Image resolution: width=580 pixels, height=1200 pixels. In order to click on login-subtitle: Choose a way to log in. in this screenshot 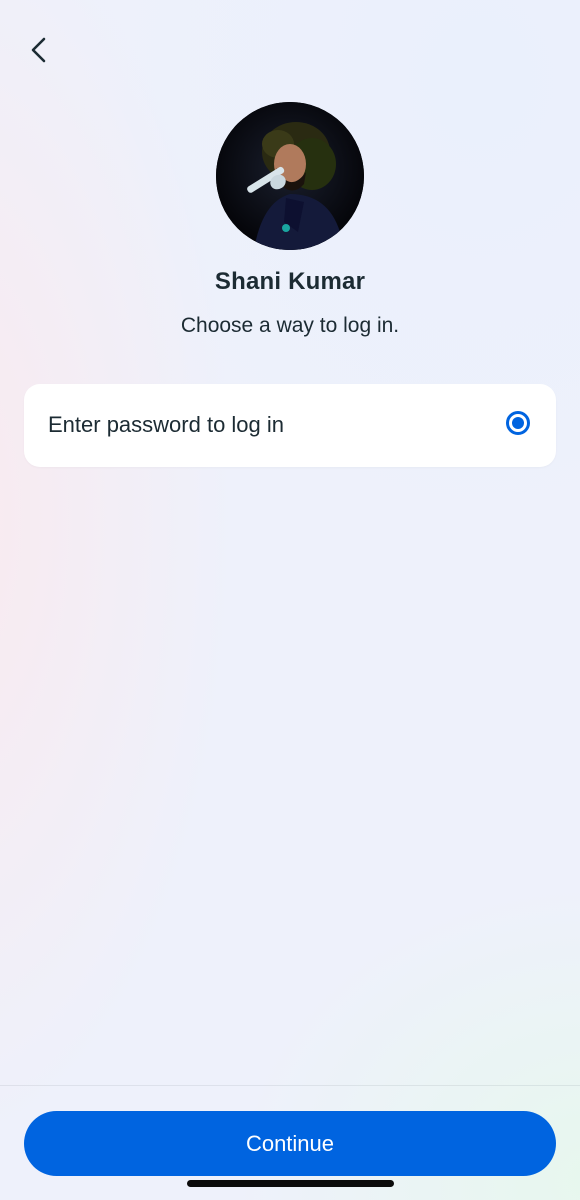, I will do `click(290, 325)`.